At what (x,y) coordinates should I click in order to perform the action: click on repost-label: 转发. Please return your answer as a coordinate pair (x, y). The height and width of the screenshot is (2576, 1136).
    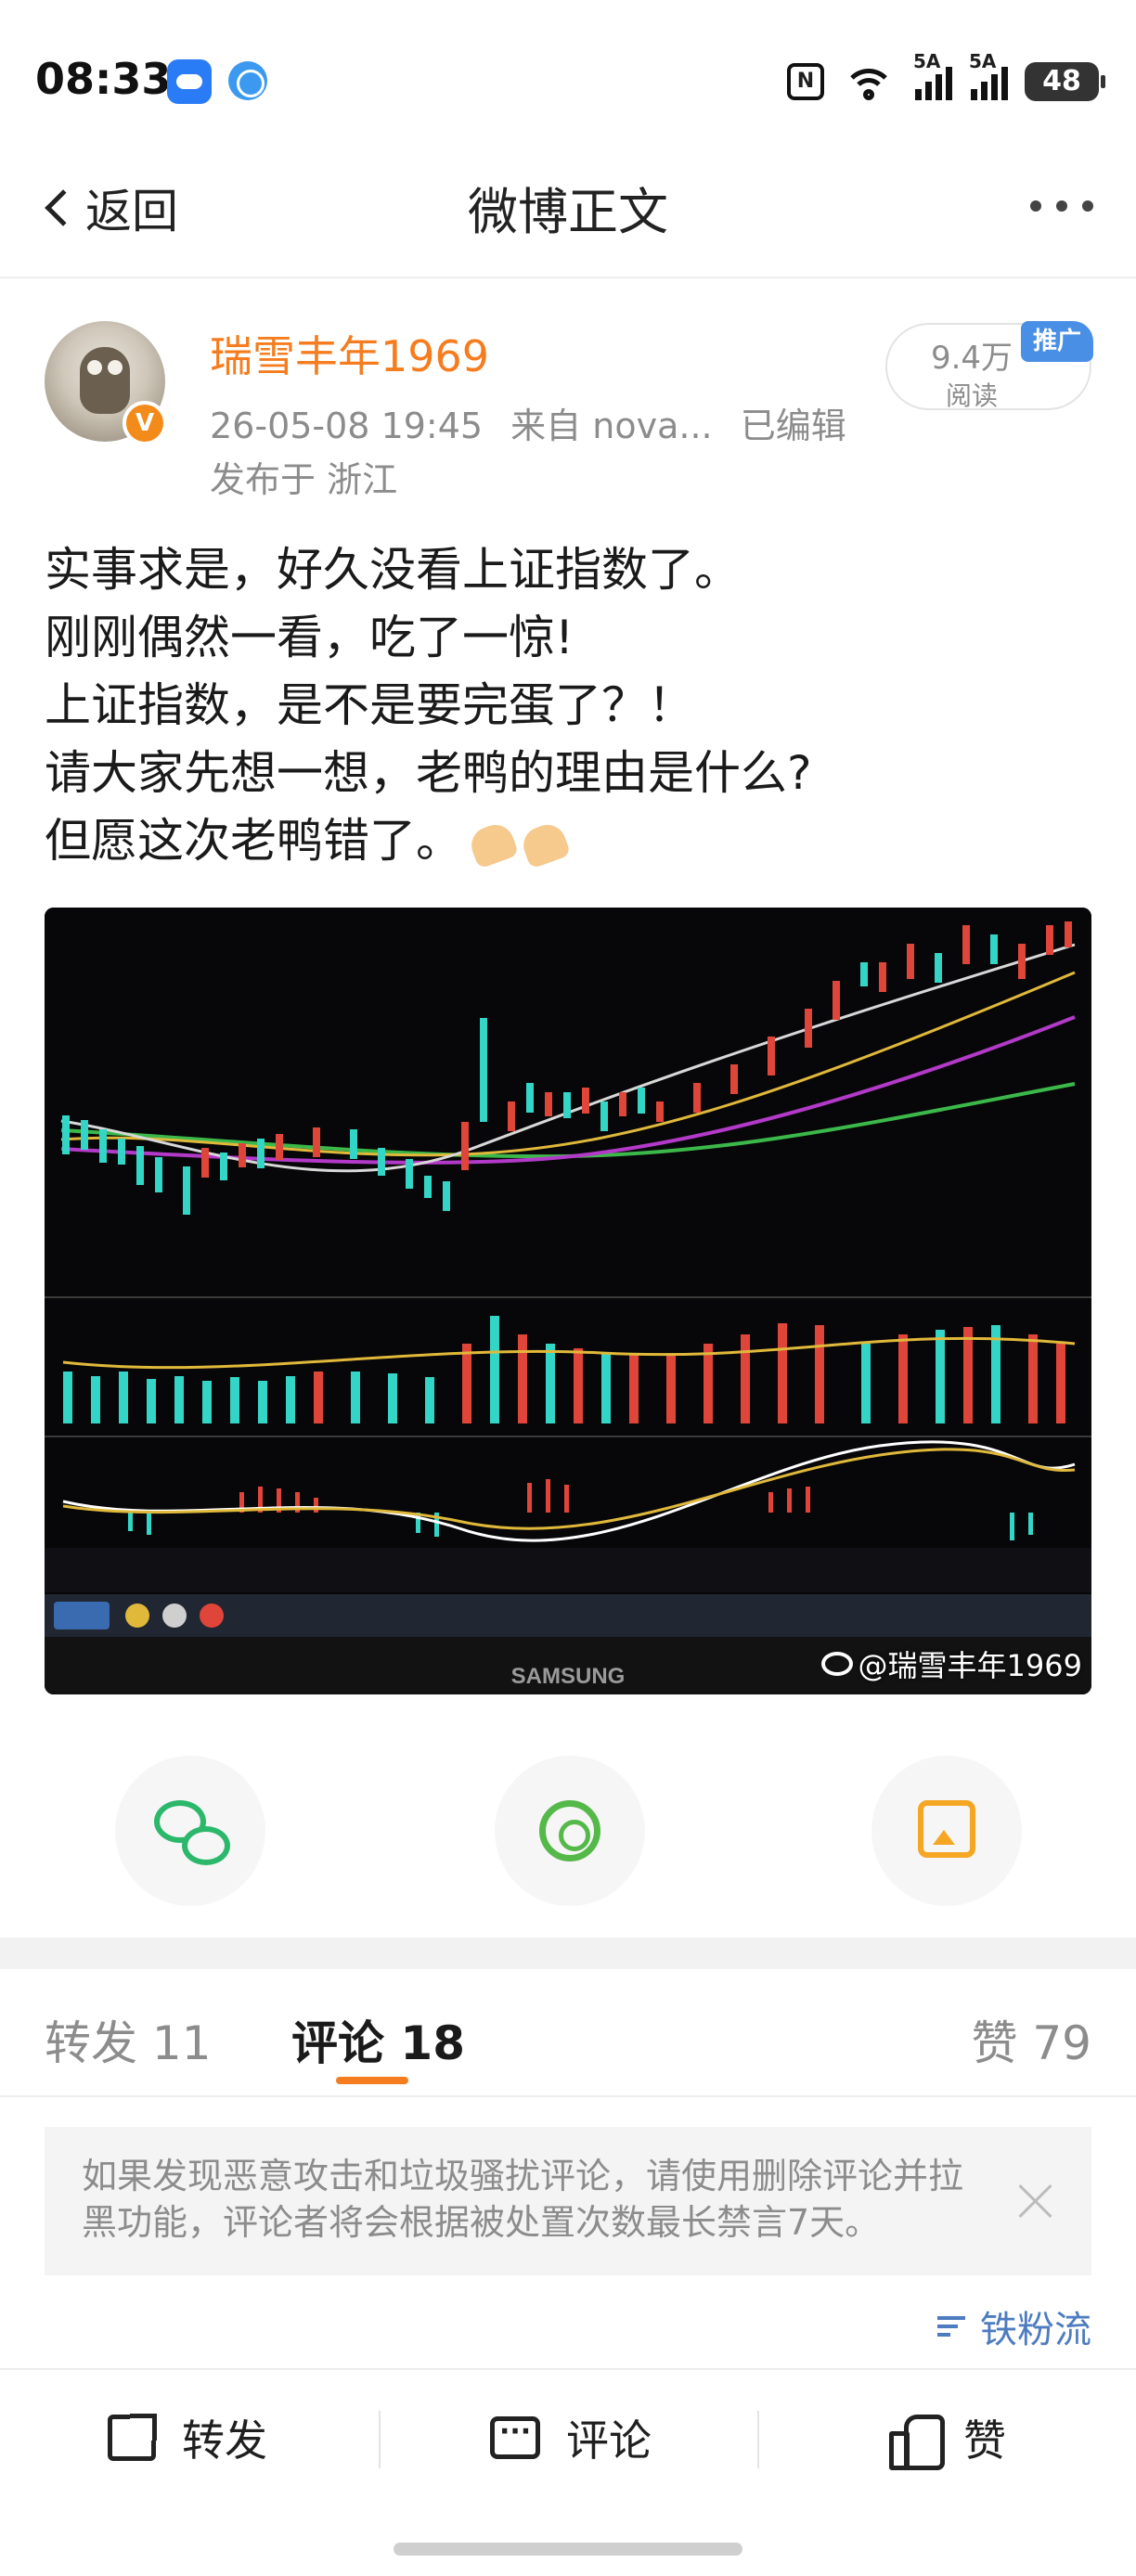
    Looking at the image, I should click on (224, 2440).